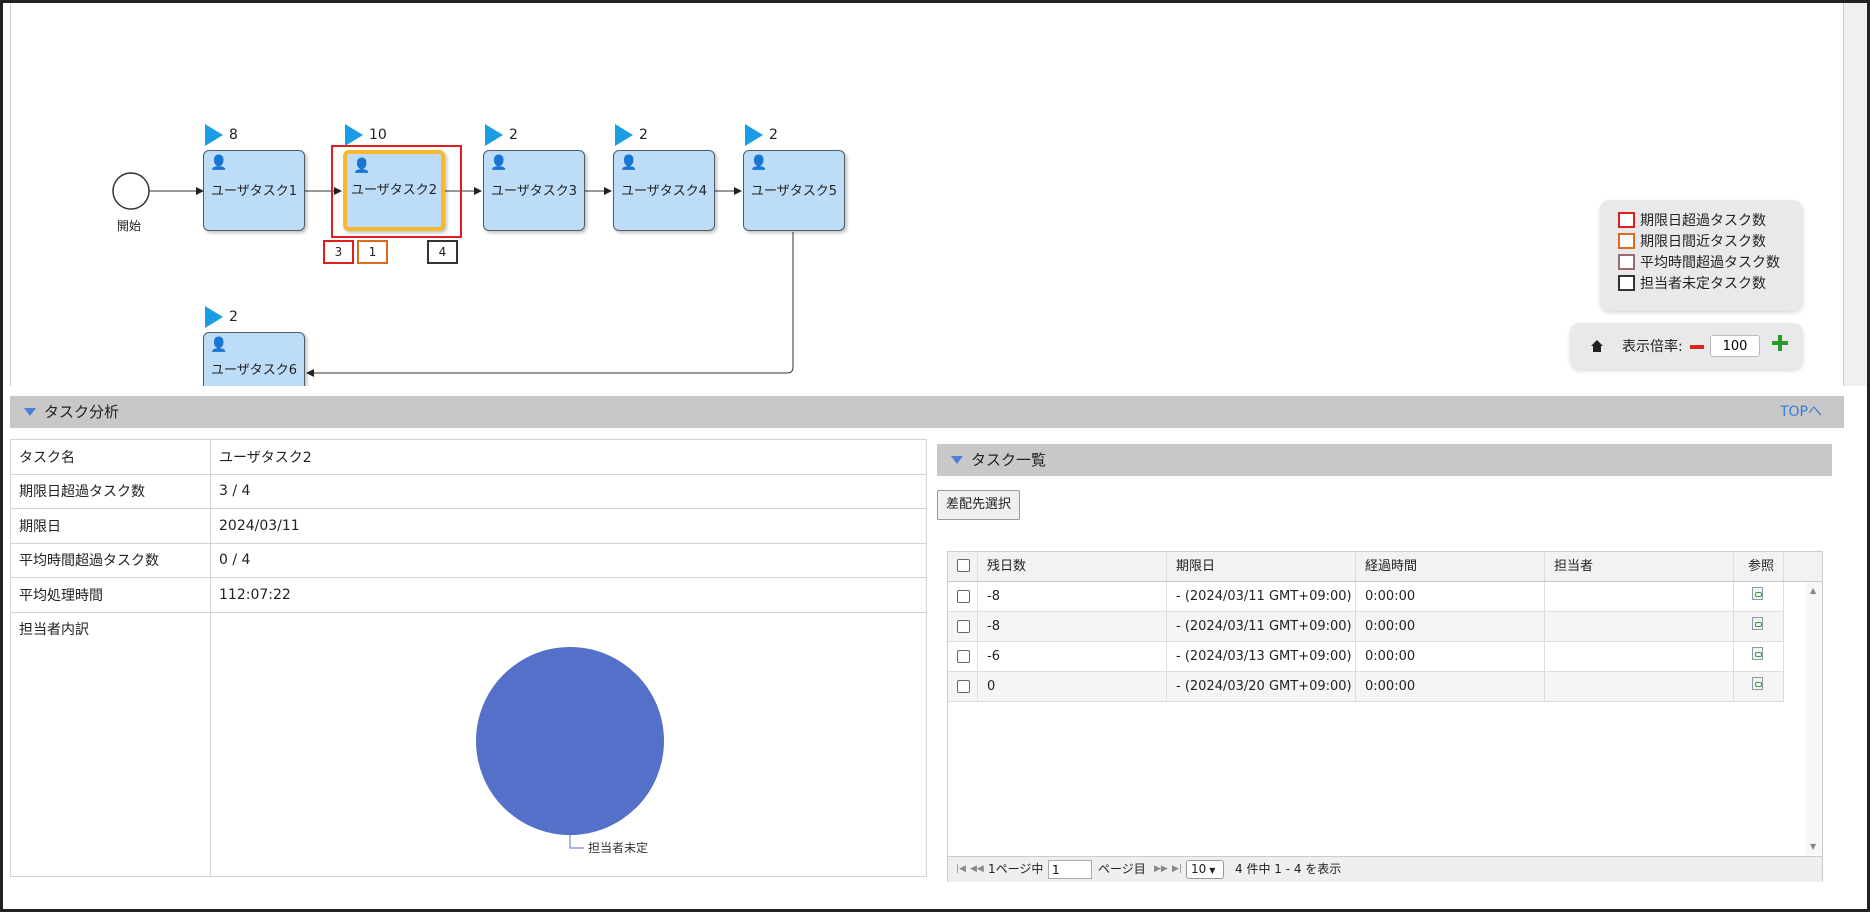  I want to click on overdue-badge: 3, so click(338, 252).